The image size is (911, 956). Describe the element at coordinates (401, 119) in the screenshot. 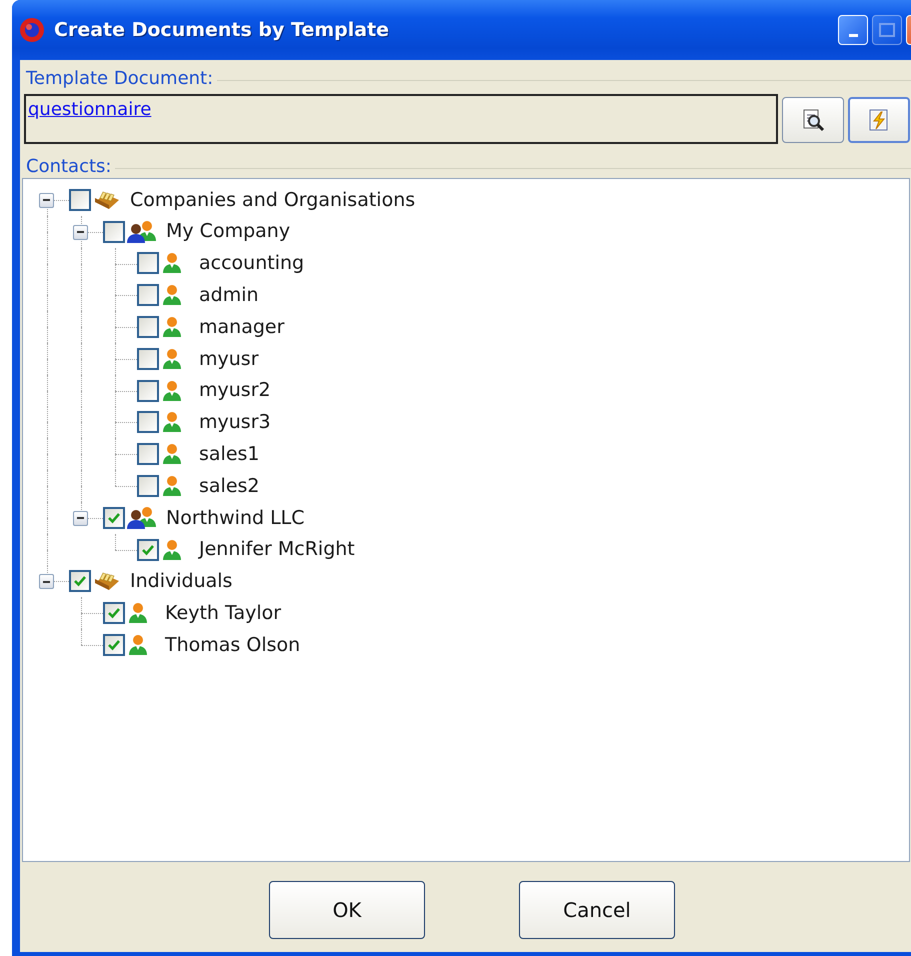

I see `template-field: questionnaire` at that location.